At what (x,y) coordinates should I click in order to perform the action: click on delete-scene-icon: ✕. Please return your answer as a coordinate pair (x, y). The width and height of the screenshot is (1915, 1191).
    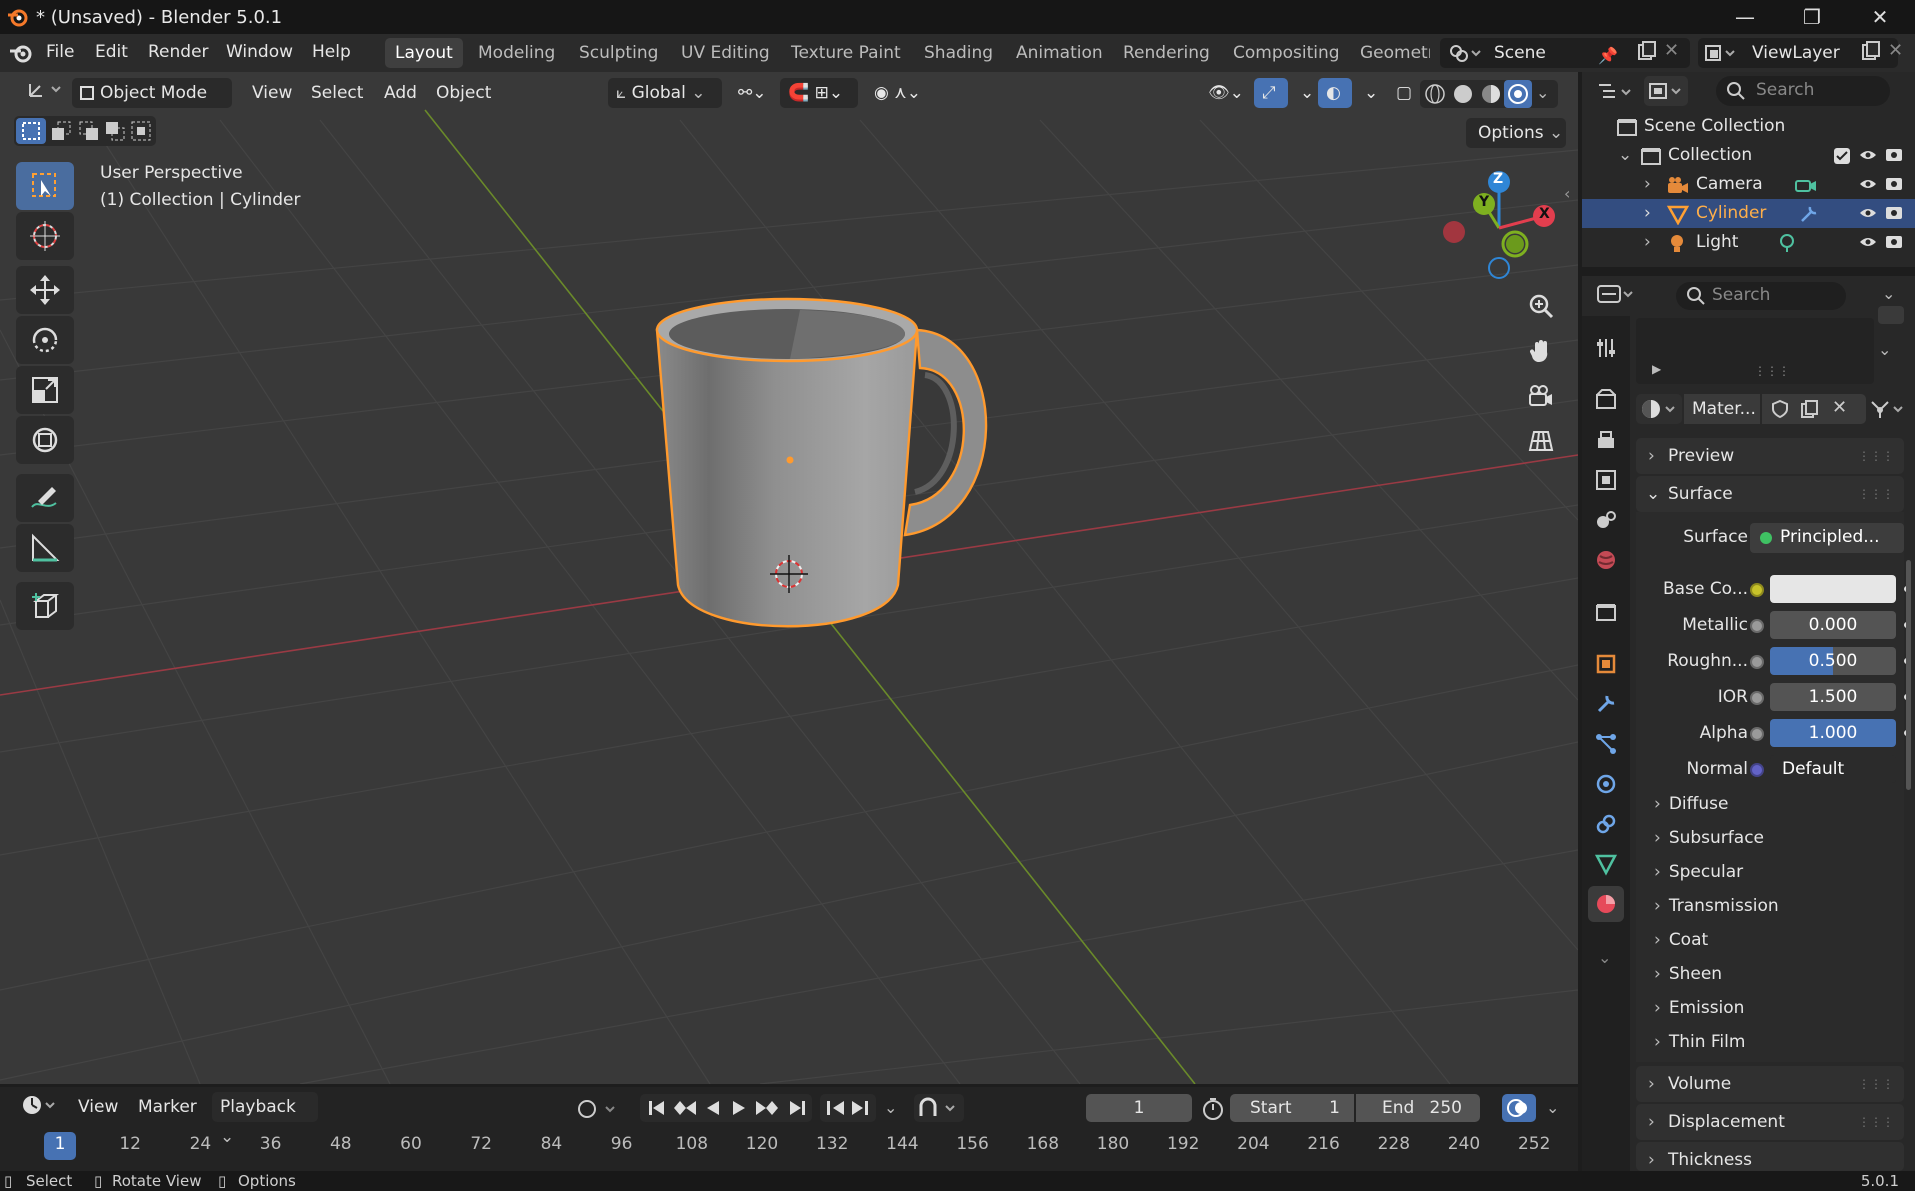
    Looking at the image, I should click on (1671, 50).